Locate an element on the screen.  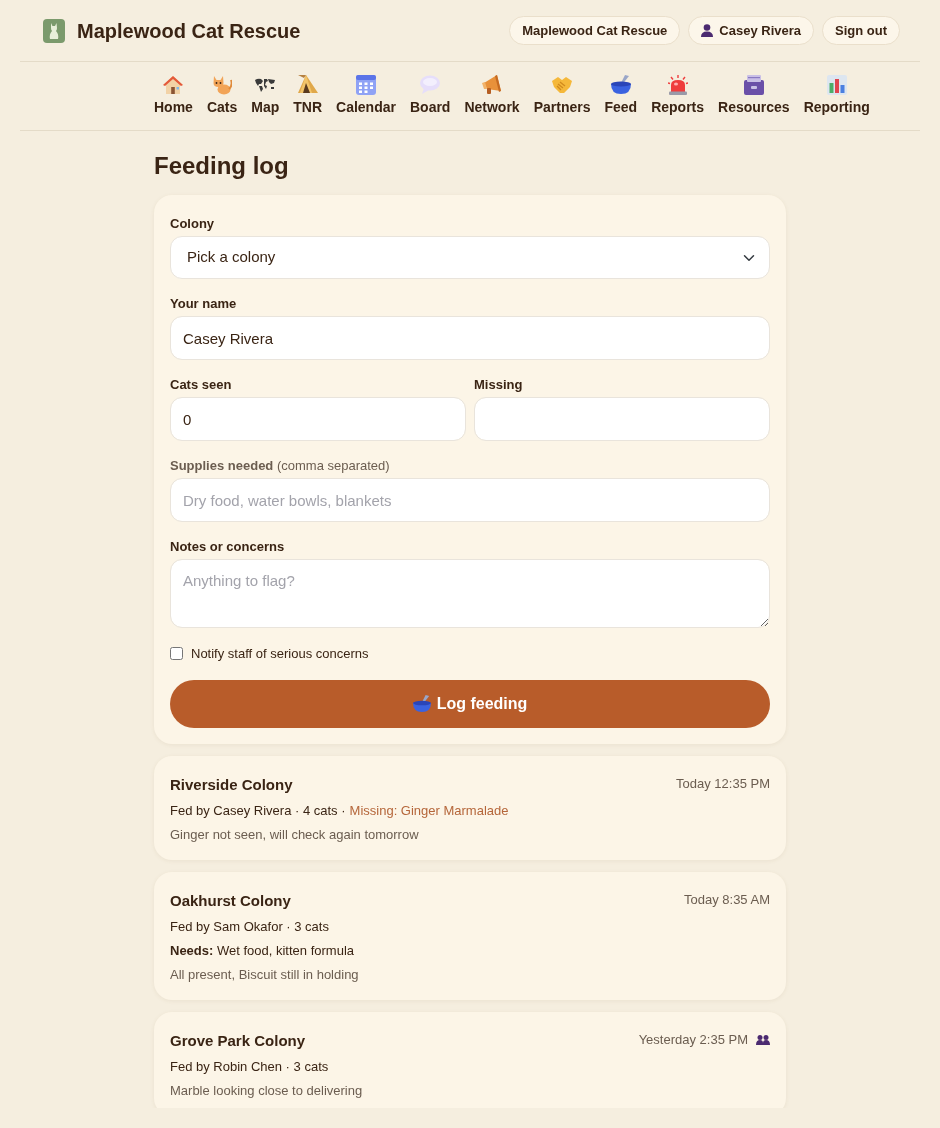
entry-note: All present, Biscuit still in holding is located at coordinates (265, 974).